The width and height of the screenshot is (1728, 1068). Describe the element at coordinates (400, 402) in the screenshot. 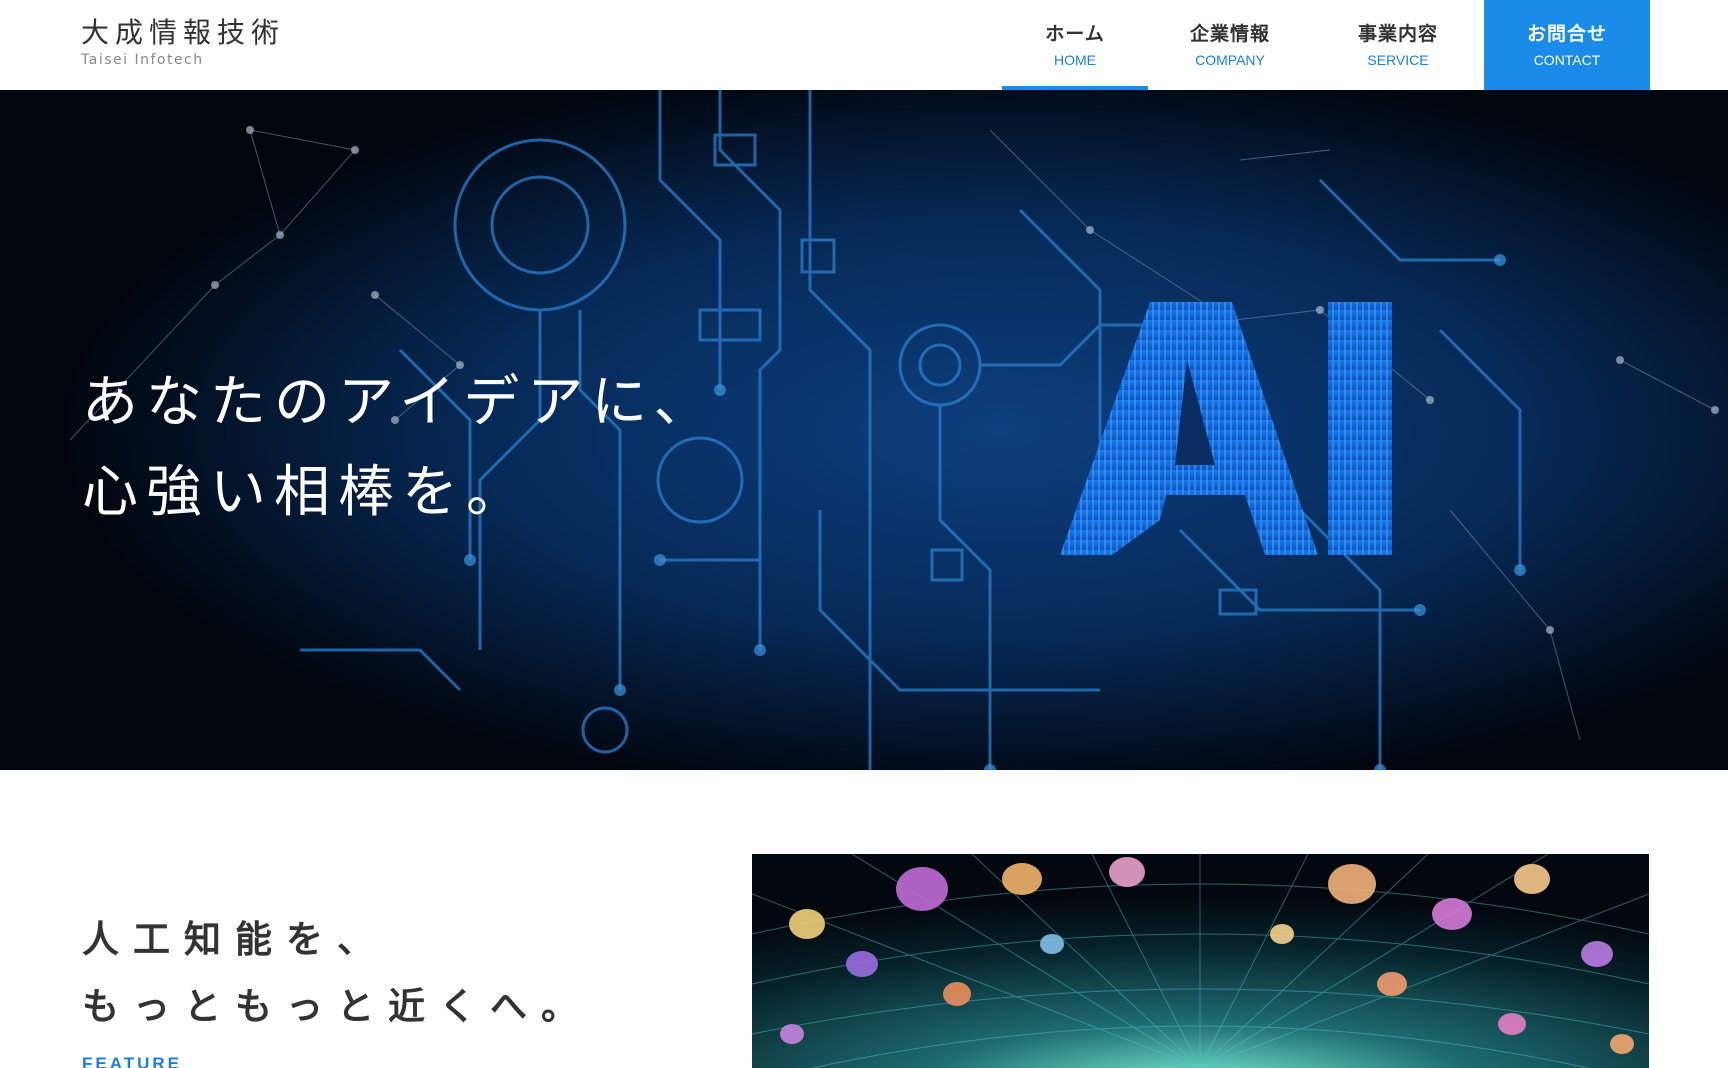

I see `hero-heading-line-1: あなたのアイデアに、` at that location.